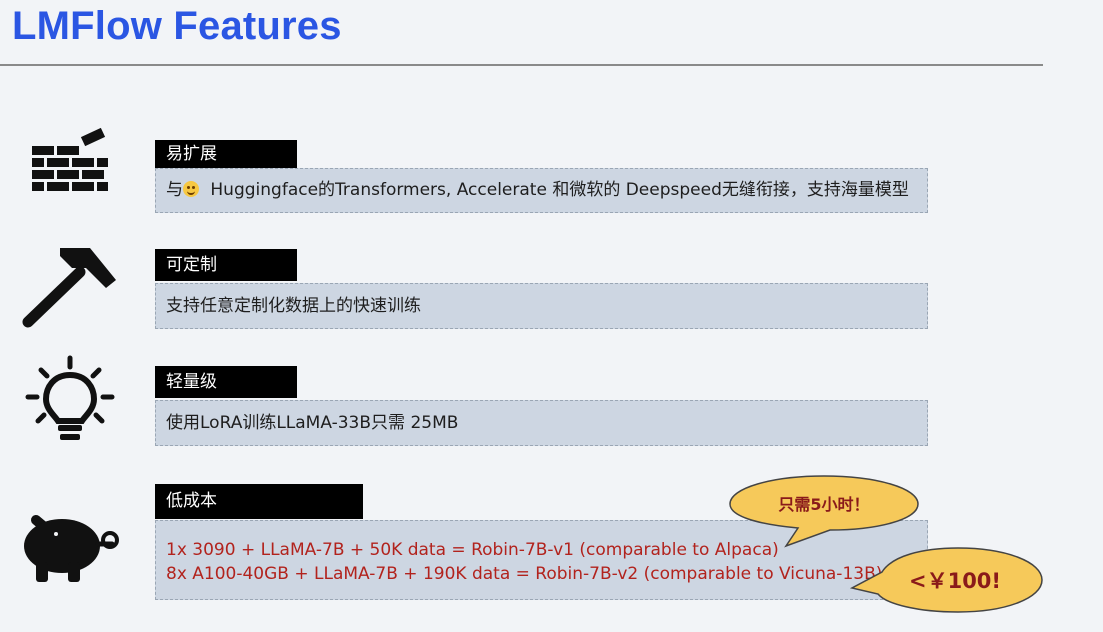 This screenshot has height=632, width=1103. I want to click on slide-title: LMFlow Features, so click(177, 26).